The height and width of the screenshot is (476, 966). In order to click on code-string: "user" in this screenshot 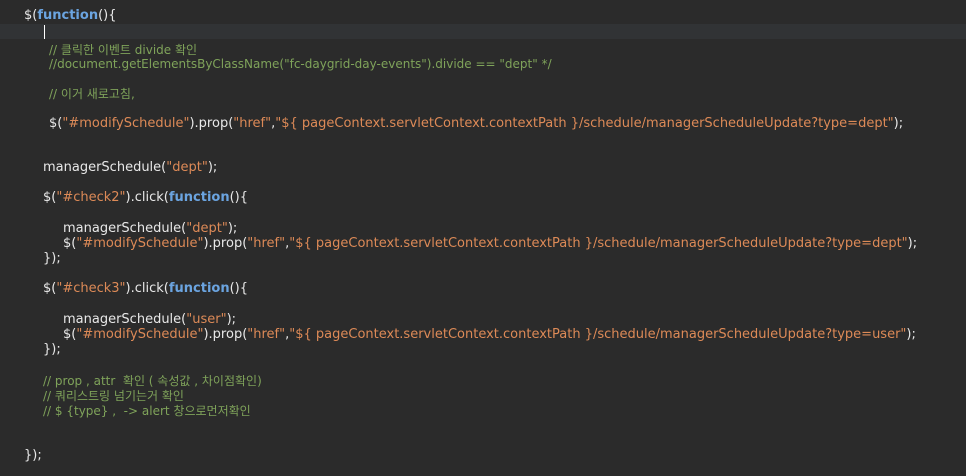, I will do `click(206, 319)`.